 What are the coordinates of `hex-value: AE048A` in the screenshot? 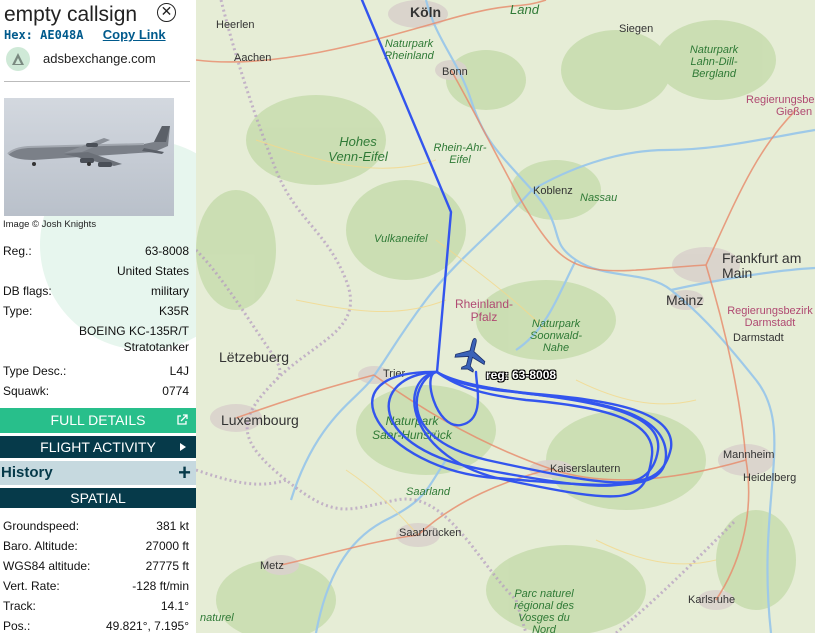 It's located at (62, 35).